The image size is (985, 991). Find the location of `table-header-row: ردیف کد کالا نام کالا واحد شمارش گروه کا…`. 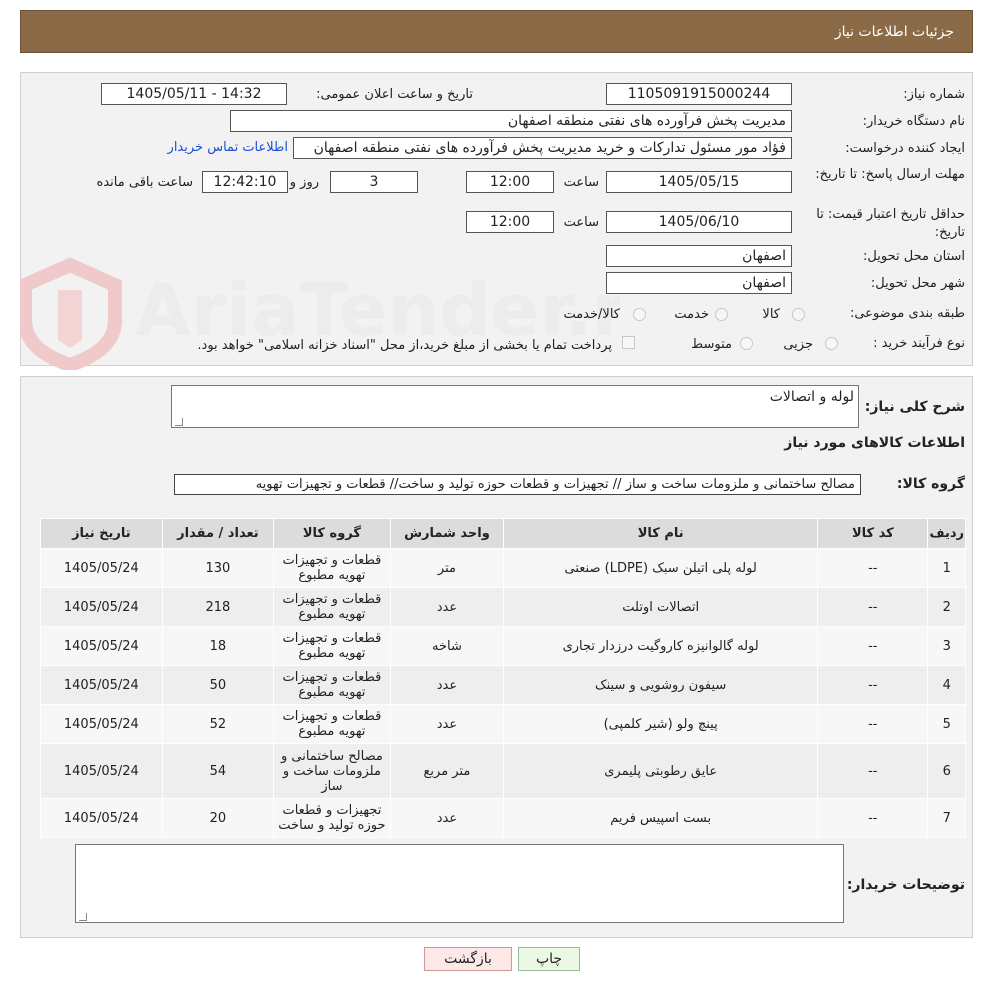

table-header-row: ردیف کد کالا نام کالا واحد شمارش گروه کا… is located at coordinates (503, 533).